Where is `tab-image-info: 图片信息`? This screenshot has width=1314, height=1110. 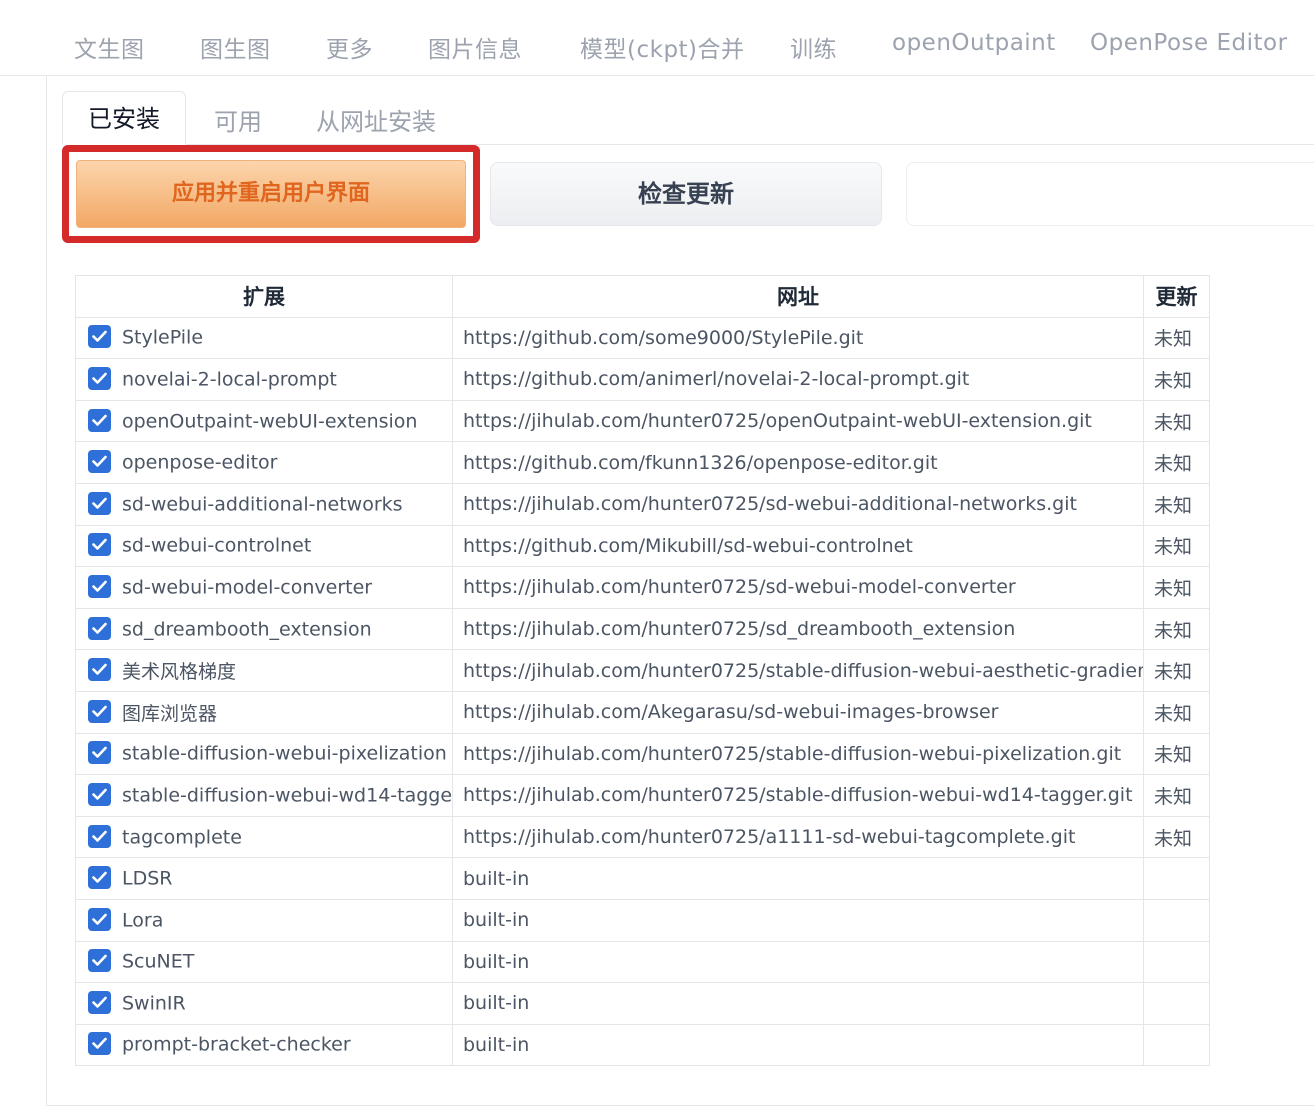
tab-image-info: 图片信息 is located at coordinates (475, 47).